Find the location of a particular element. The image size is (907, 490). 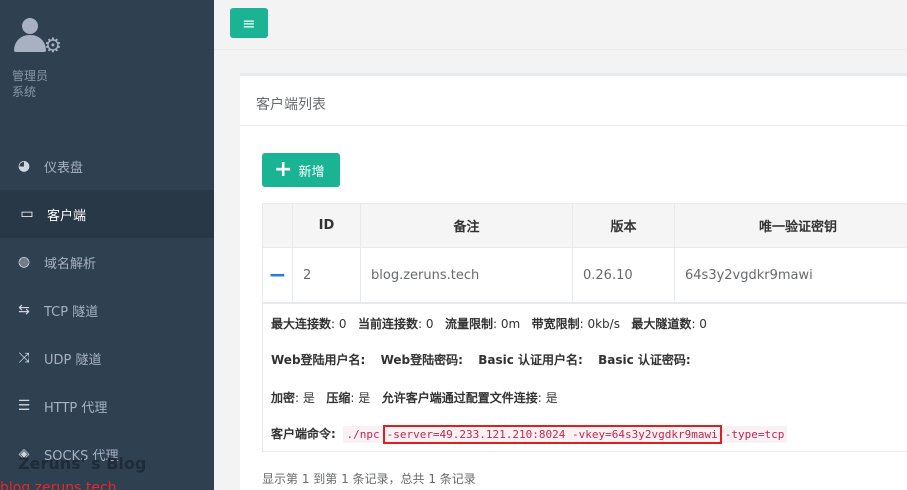

menu-icon: ≡ is located at coordinates (249, 23).